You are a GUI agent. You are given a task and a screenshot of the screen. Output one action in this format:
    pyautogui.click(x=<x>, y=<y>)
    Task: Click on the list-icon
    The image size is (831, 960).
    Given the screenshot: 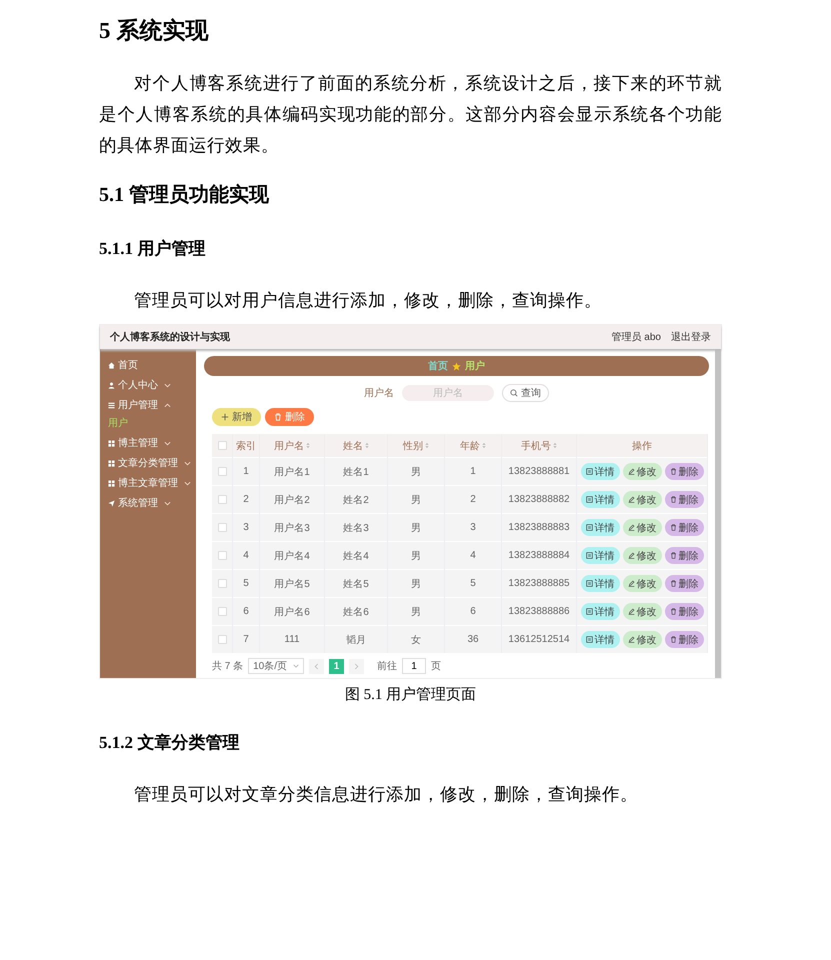 What is the action you would take?
    pyautogui.click(x=111, y=405)
    